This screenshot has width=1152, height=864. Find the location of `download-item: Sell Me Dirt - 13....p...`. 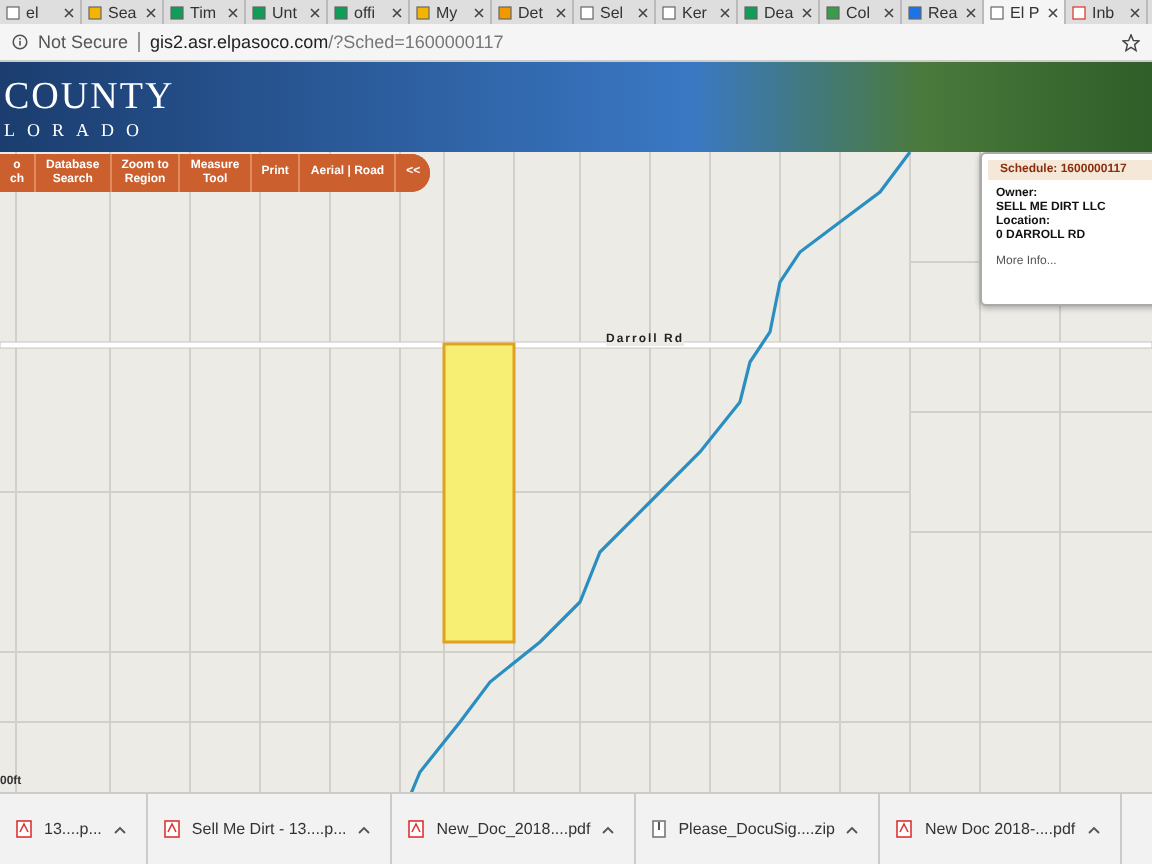

download-item: Sell Me Dirt - 13....p... is located at coordinates (270, 829).